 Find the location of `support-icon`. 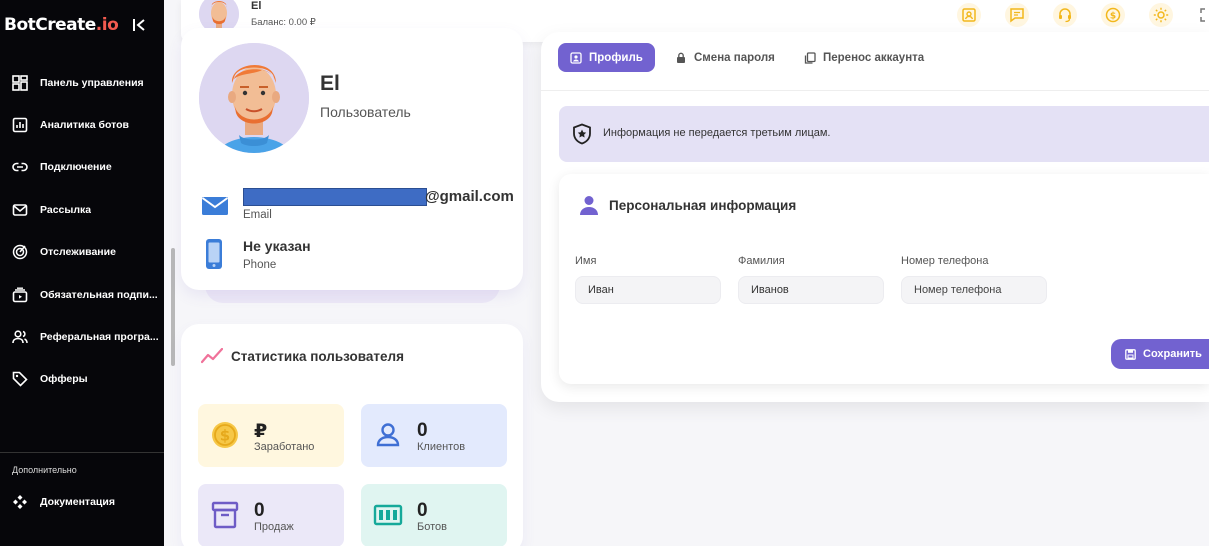

support-icon is located at coordinates (1065, 15).